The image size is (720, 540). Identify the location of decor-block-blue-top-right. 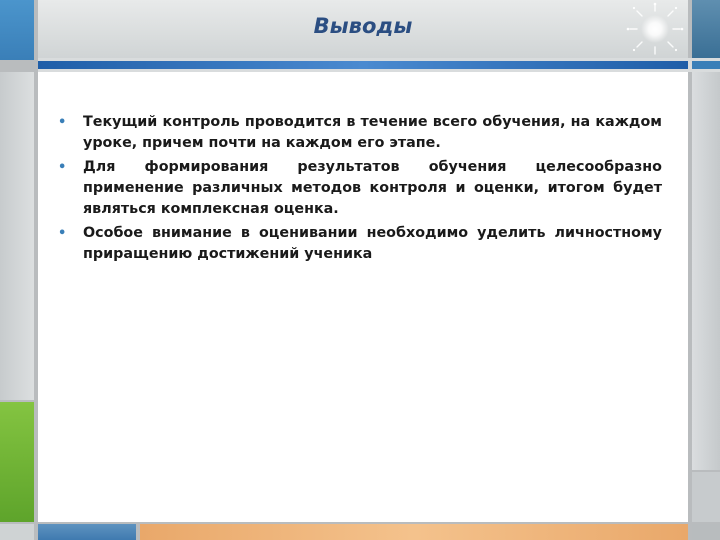
(706, 29).